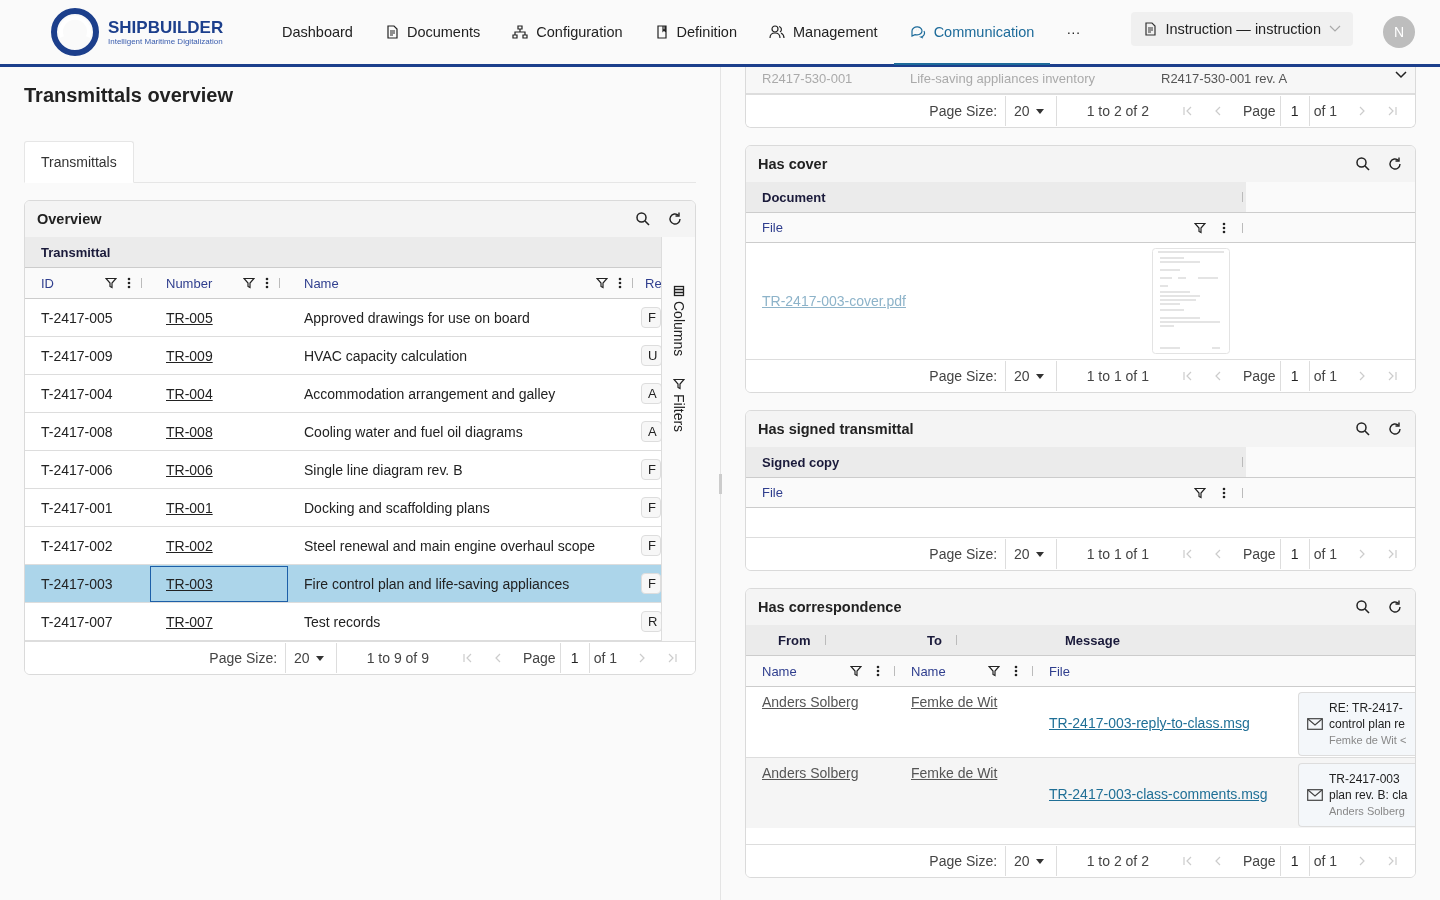 This screenshot has height=900, width=1440. I want to click on people-icon, so click(777, 32).